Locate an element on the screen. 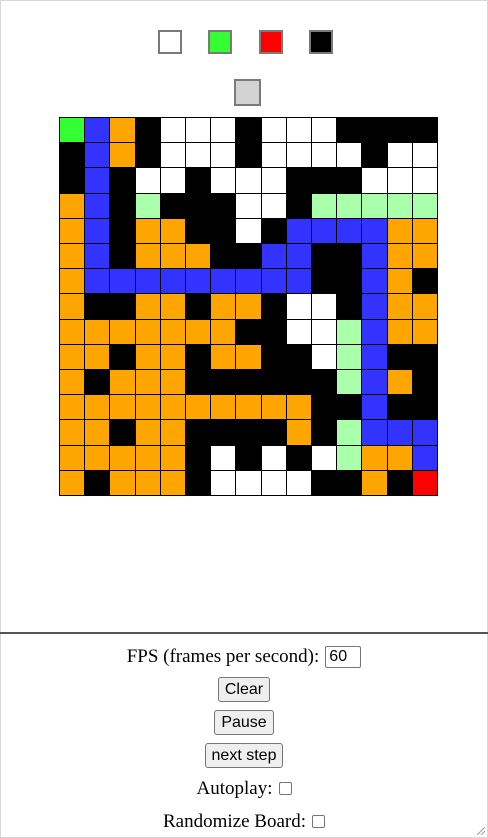  black-swatch is located at coordinates (321, 42).